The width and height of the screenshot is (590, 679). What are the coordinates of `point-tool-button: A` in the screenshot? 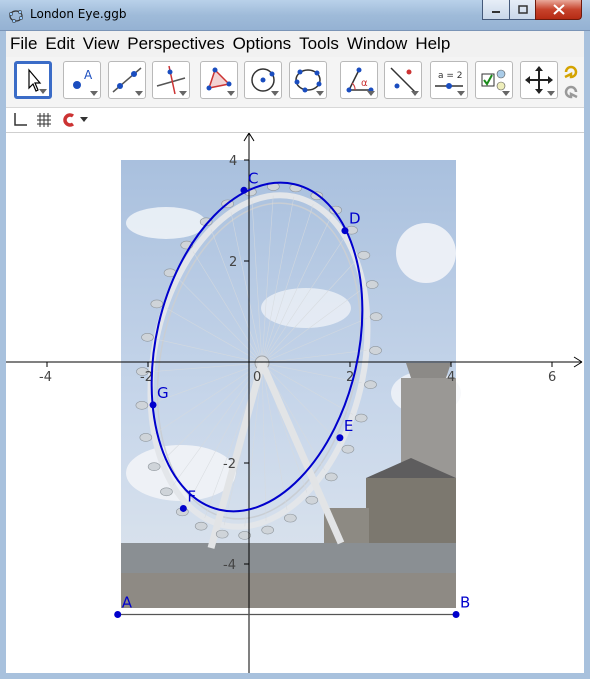 It's located at (82, 80).